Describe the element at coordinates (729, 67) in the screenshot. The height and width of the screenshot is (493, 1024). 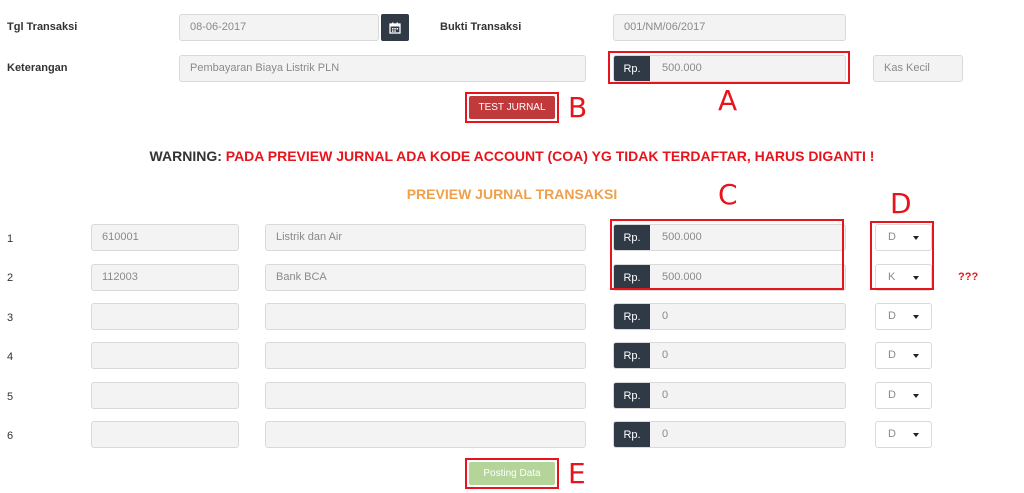
I see `annotation-box-a` at that location.